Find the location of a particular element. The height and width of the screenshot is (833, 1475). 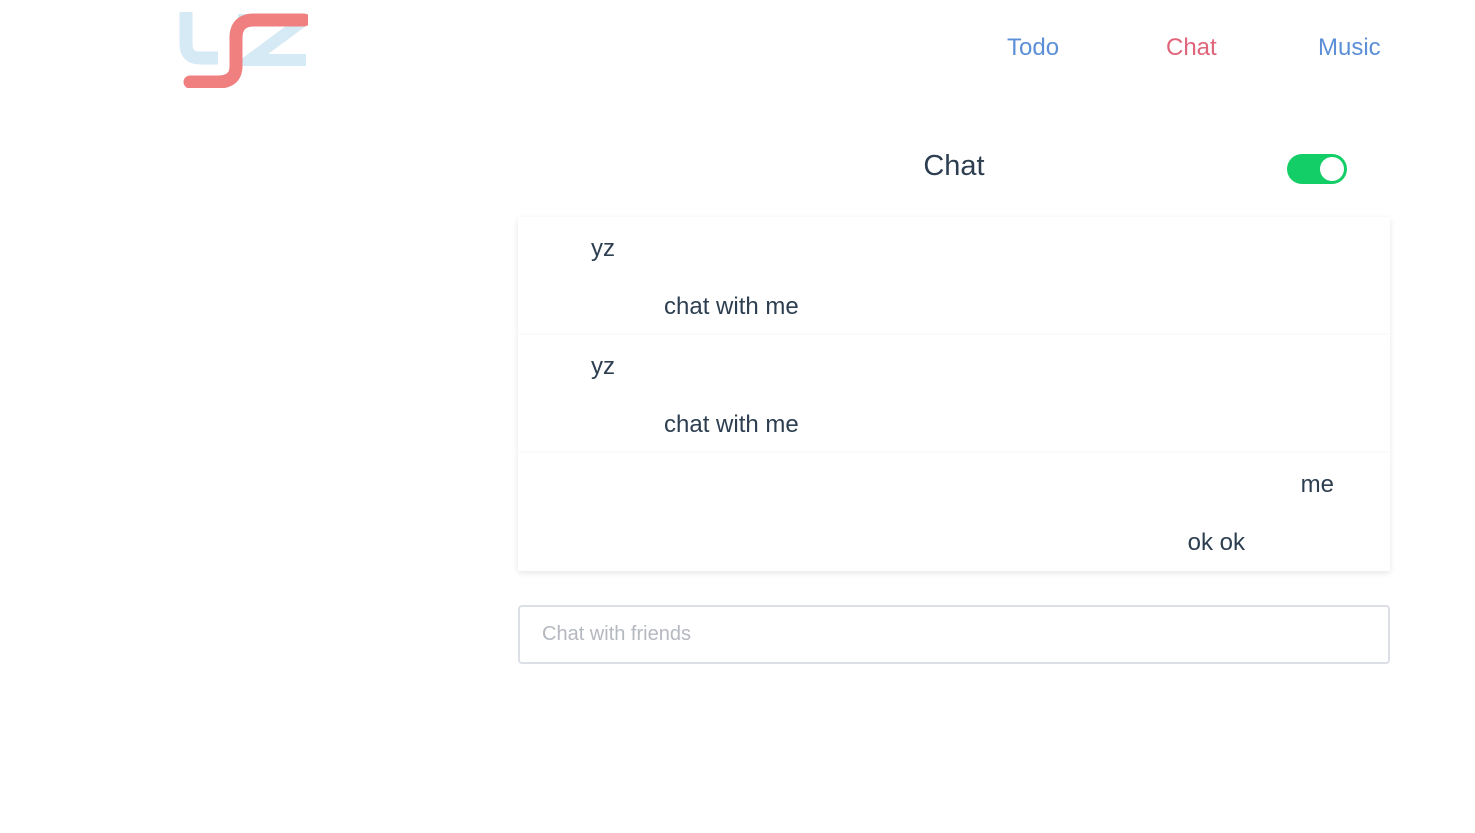

message-sender: me is located at coordinates (1317, 484).